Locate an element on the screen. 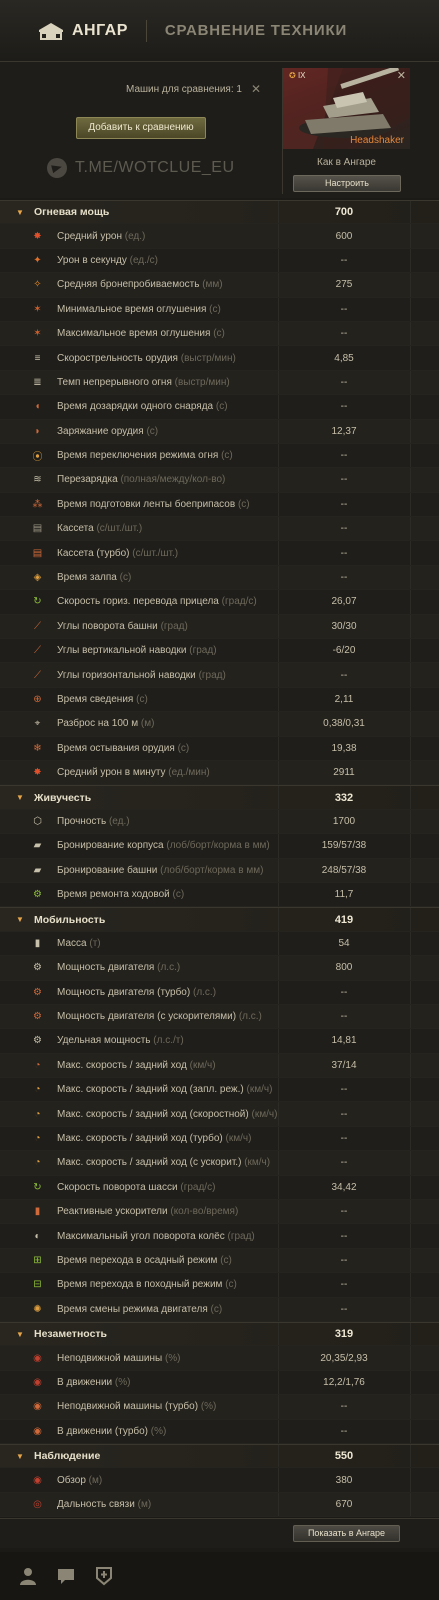  tank-tier: ✪ IX is located at coordinates (297, 75).